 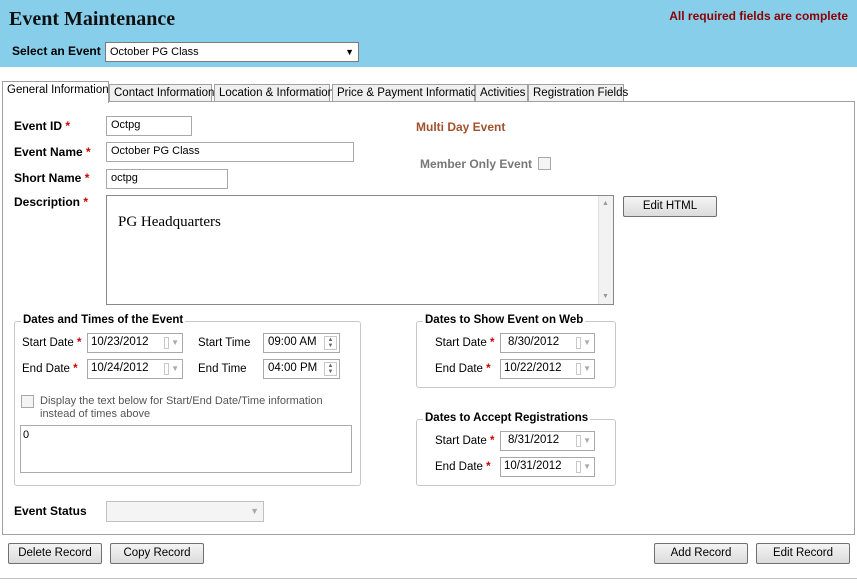 I want to click on short-name-label: Short Name *, so click(x=52, y=178).